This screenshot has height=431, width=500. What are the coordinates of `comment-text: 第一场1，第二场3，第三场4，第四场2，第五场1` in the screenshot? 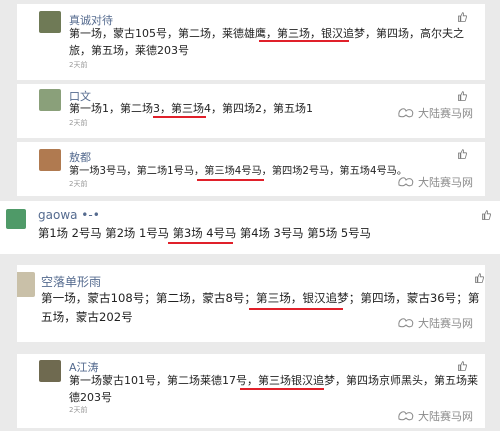 It's located at (191, 108).